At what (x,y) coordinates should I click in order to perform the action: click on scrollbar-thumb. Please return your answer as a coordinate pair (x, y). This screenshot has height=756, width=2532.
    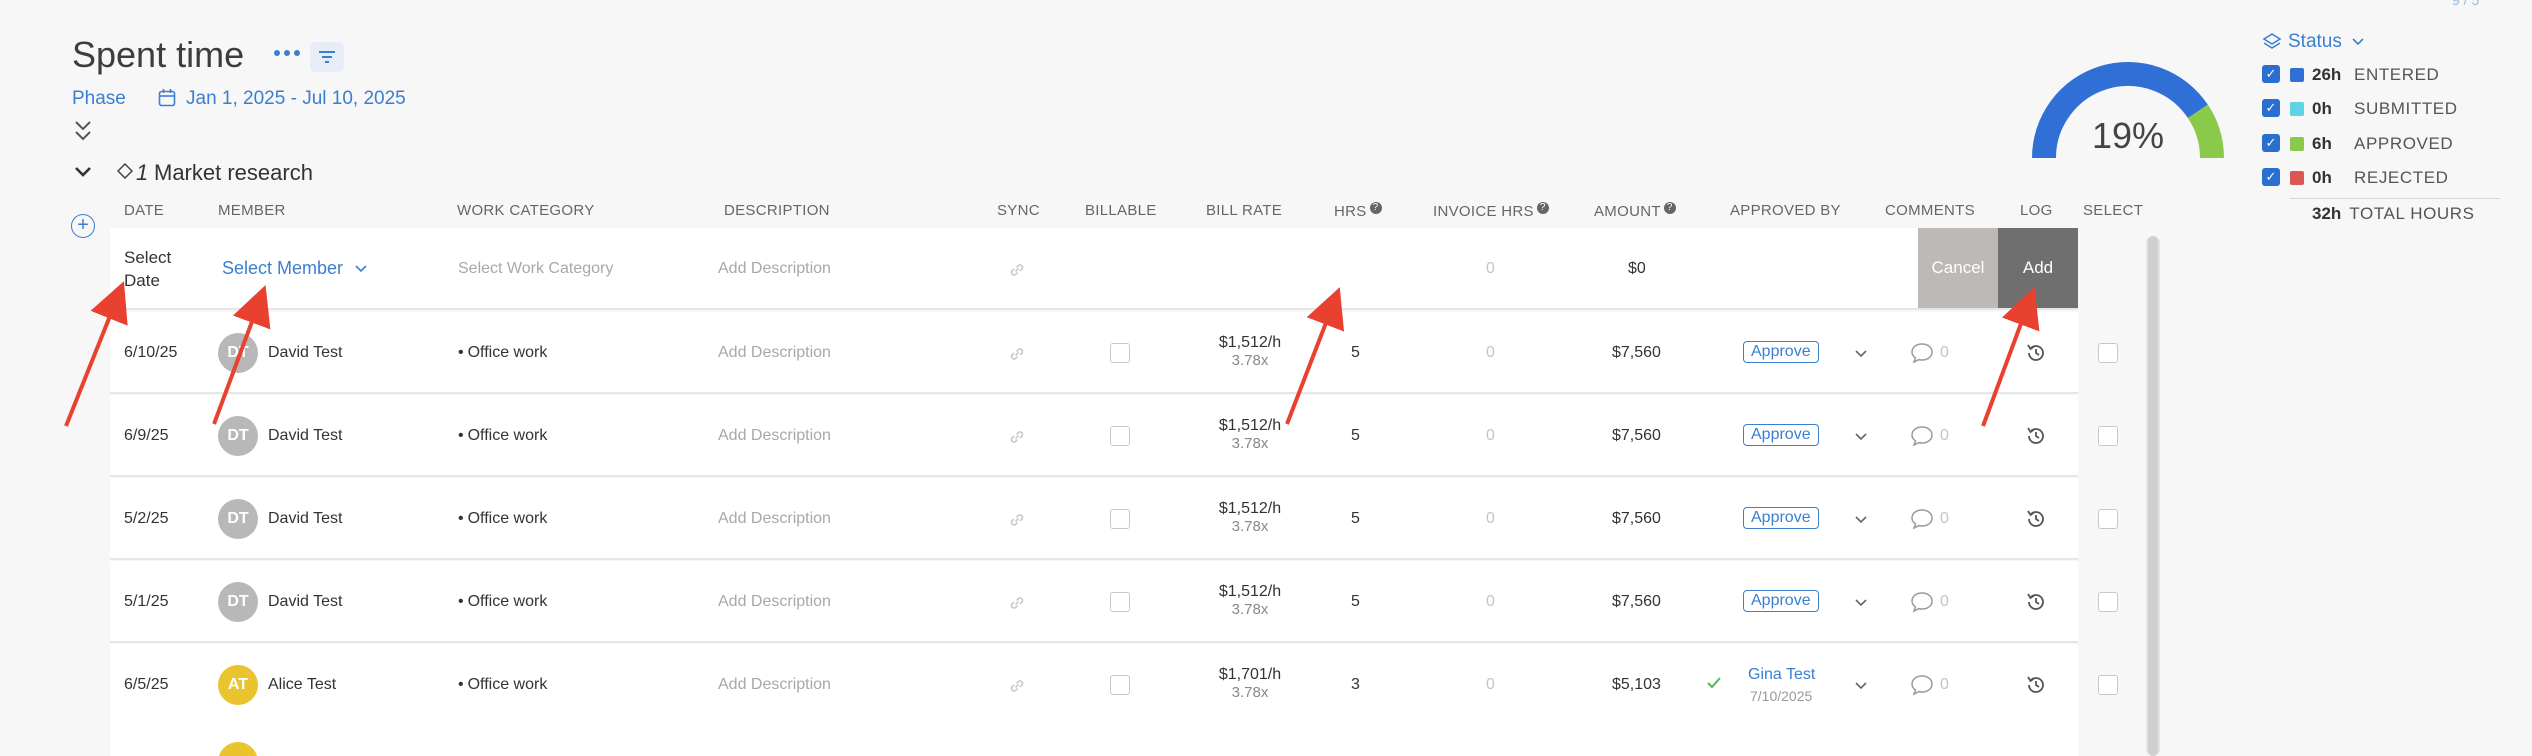
    Looking at the image, I should click on (2153, 496).